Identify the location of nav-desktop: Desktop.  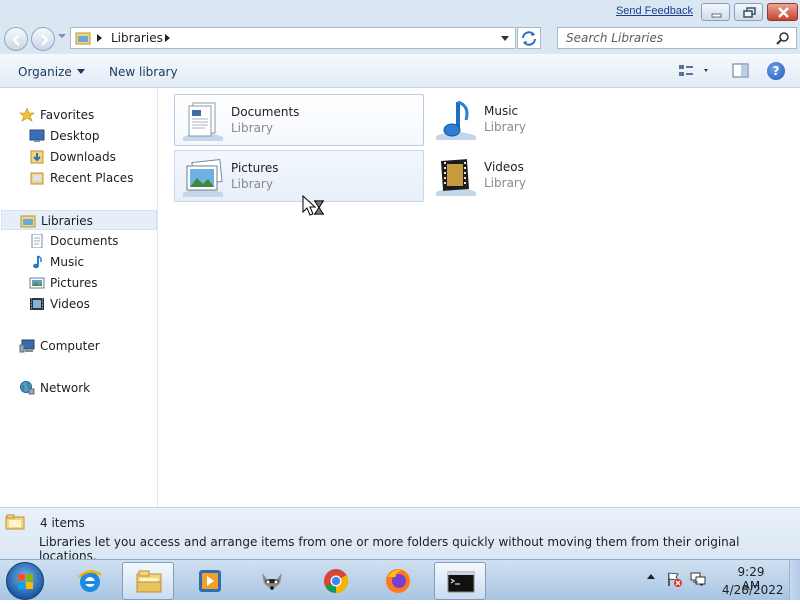
(78, 136).